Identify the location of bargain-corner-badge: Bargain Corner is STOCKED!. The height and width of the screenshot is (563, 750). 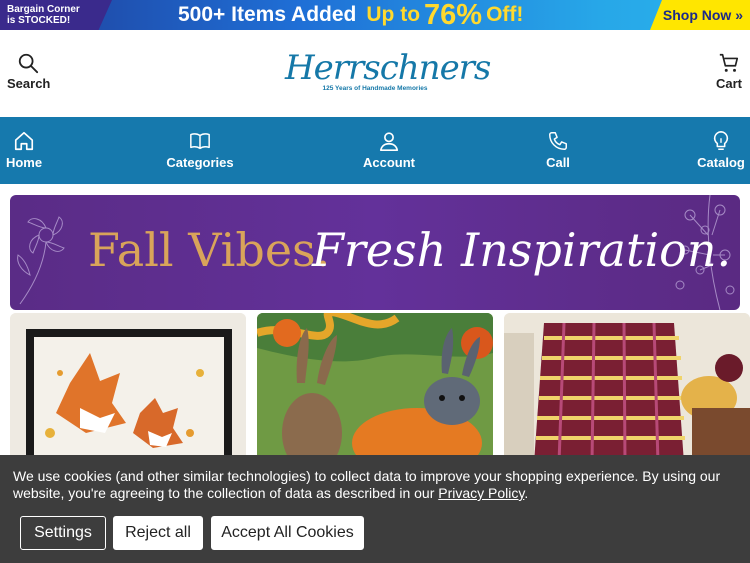
(56, 15).